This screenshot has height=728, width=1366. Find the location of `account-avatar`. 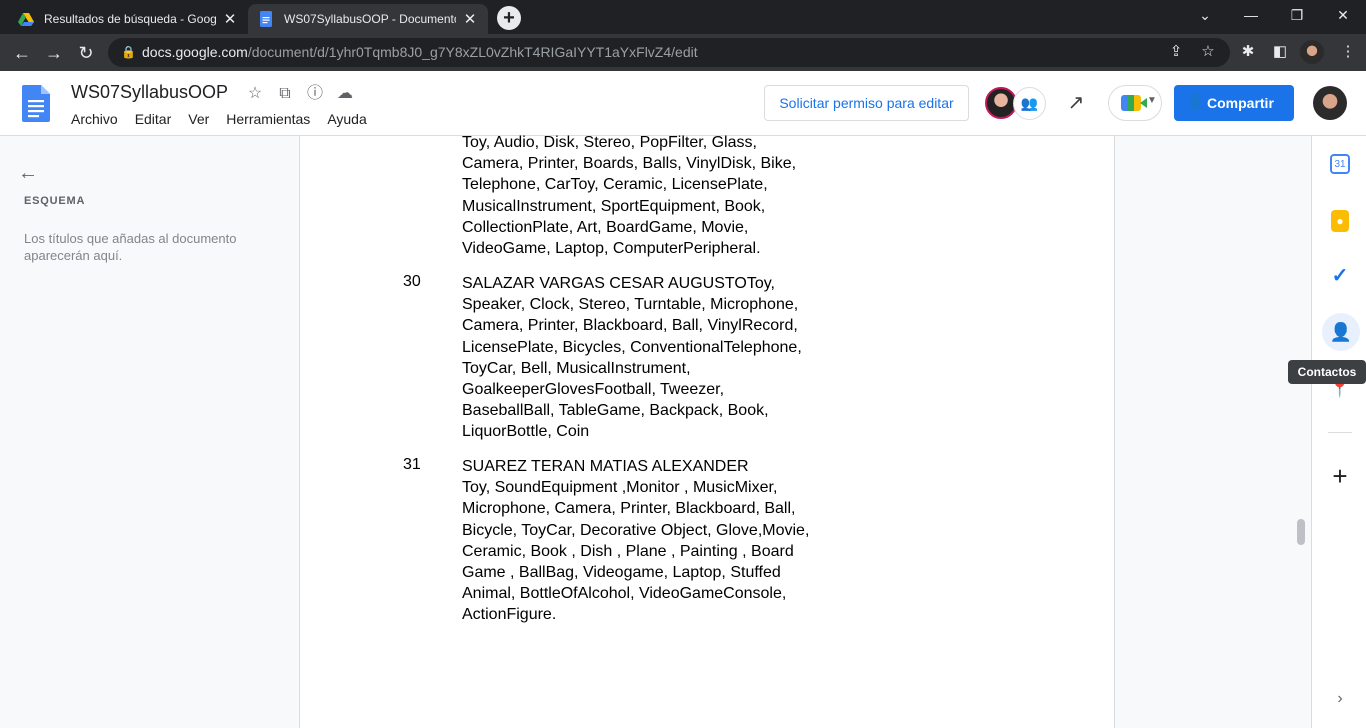

account-avatar is located at coordinates (1330, 103).